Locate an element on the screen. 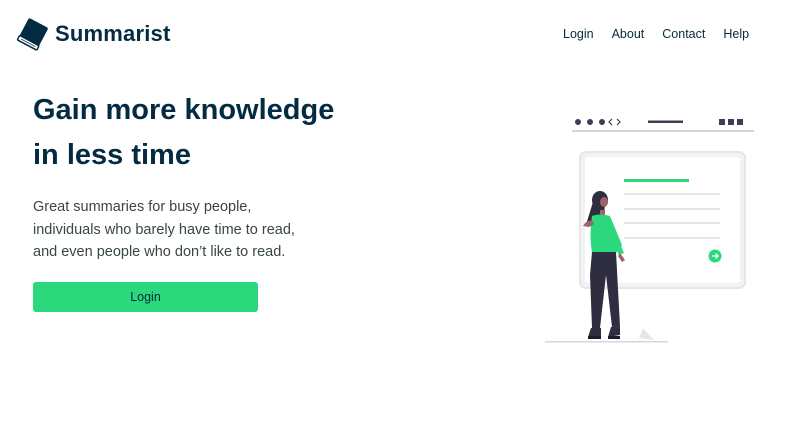 The height and width of the screenshot is (422, 799). hero-subtitle-line: Great summaries for busy people, is located at coordinates (142, 207).